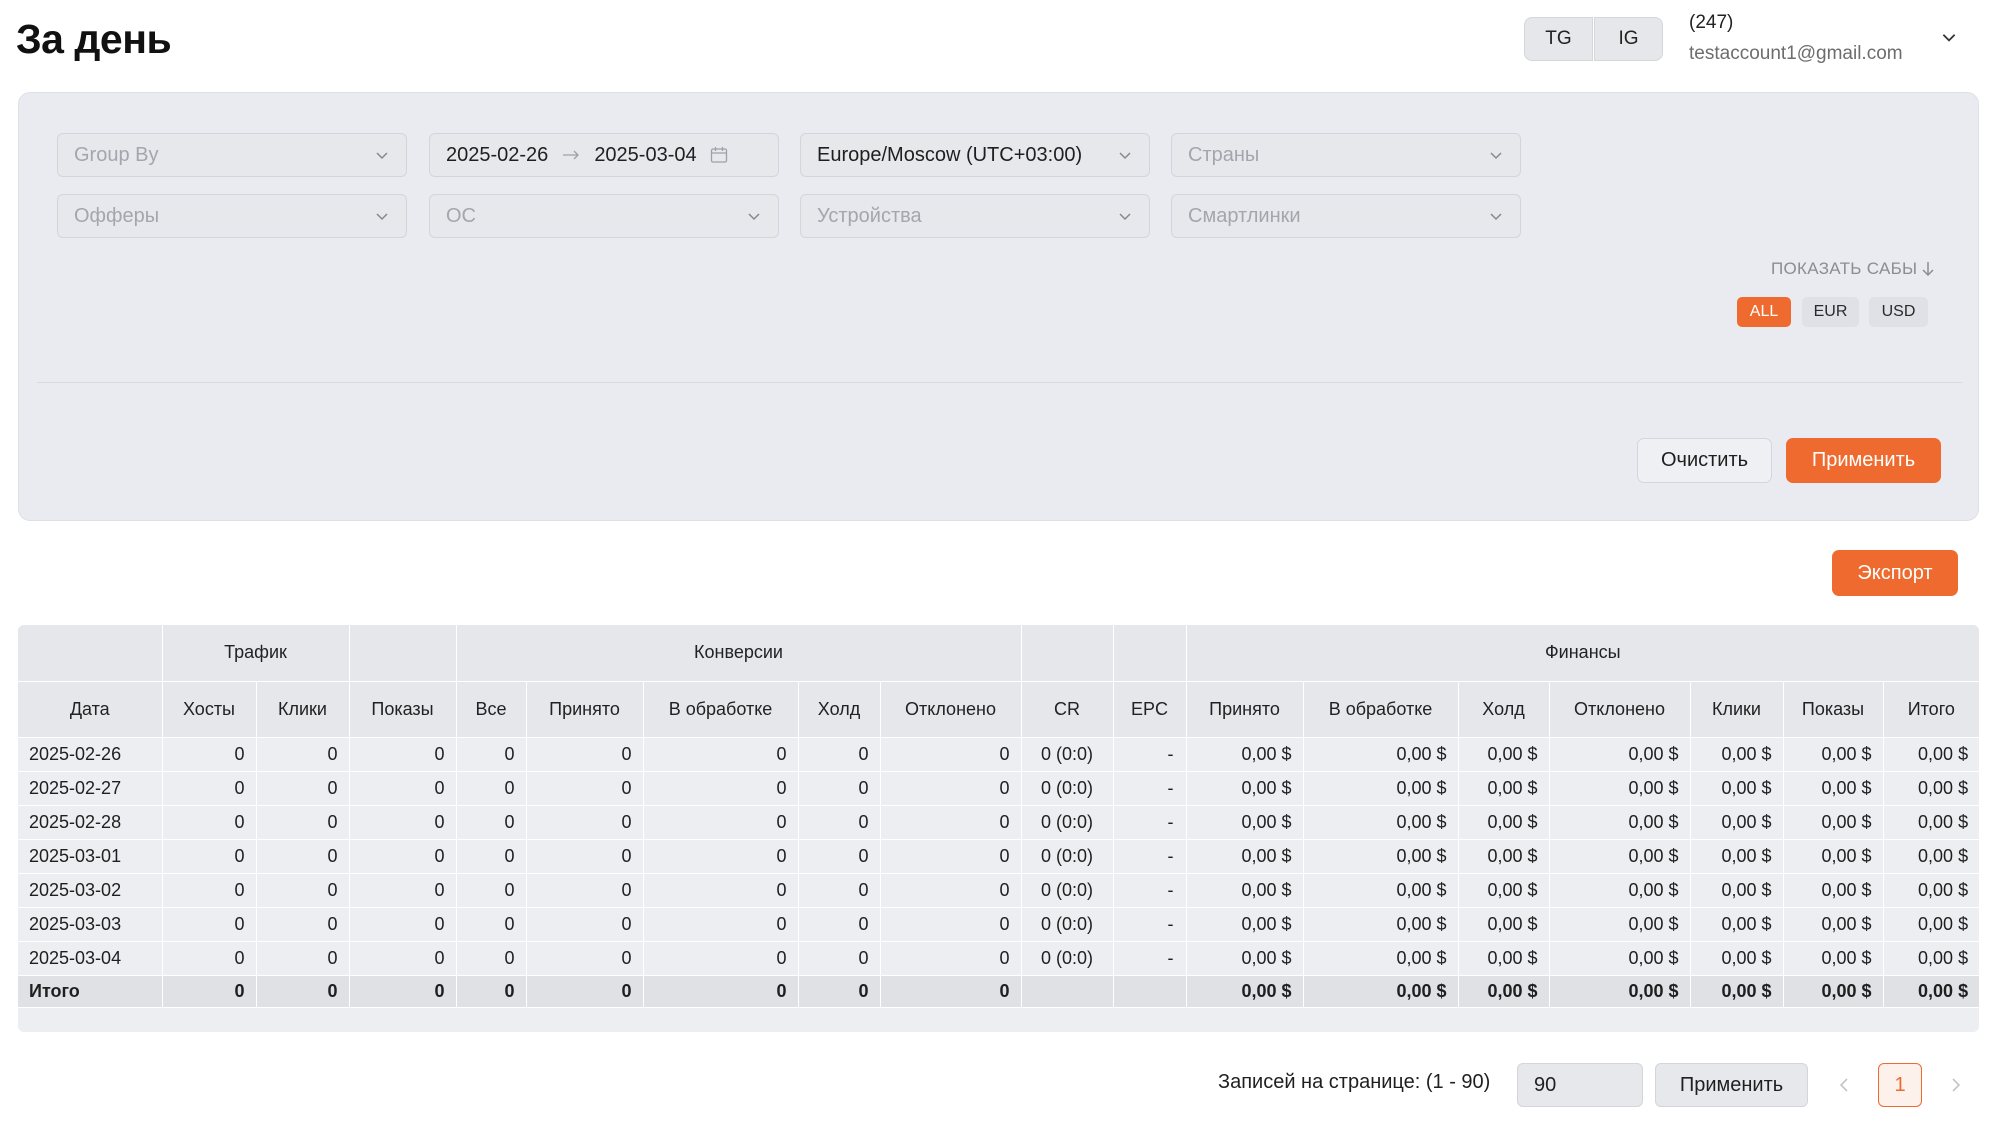  I want to click on chevron-right-icon, so click(1956, 1085).